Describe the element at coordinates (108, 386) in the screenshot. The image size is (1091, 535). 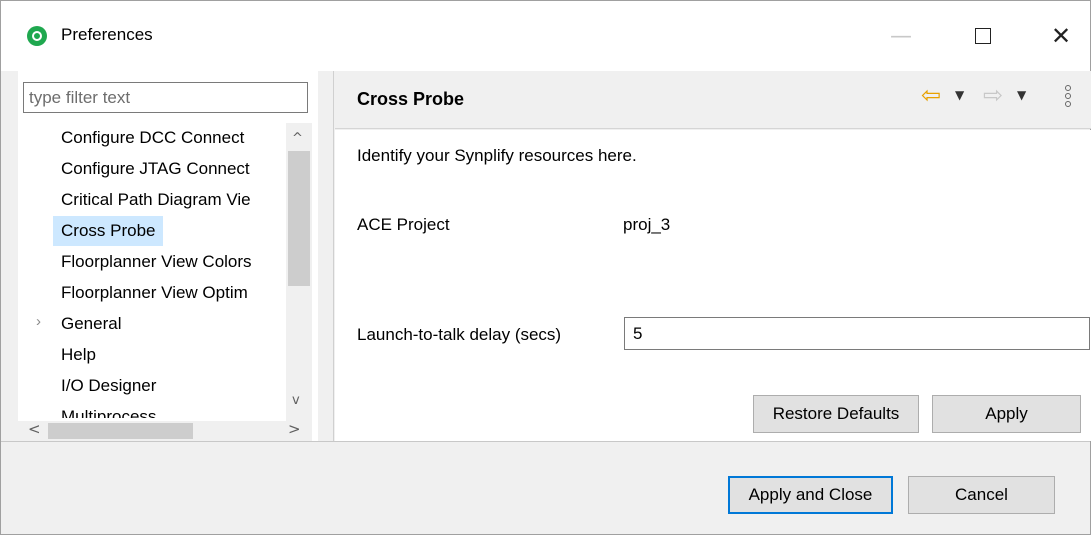
I see `tree-item-io-designer: I/O Designer` at that location.